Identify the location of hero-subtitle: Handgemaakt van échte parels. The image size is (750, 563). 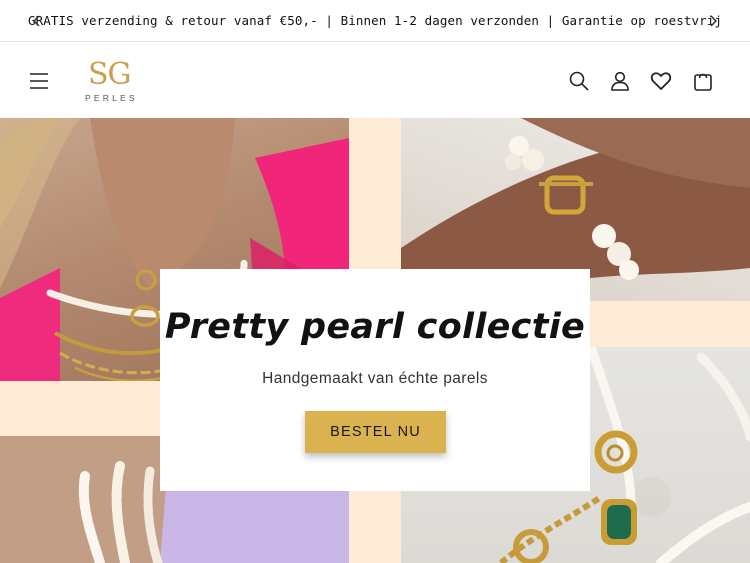
(375, 378).